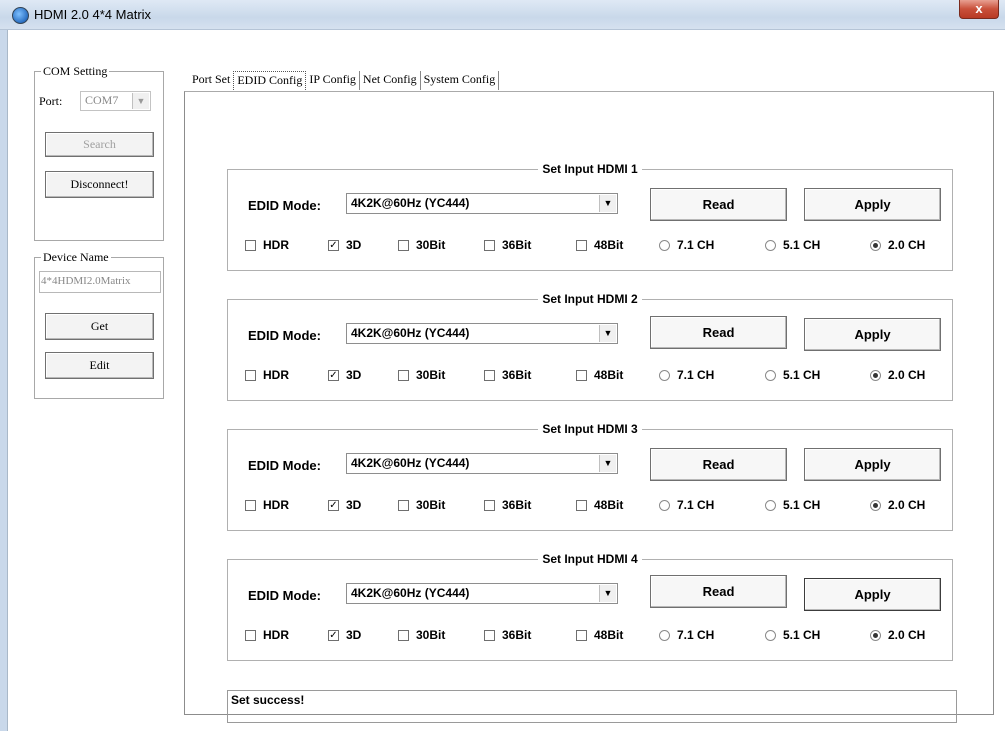  Describe the element at coordinates (115, 101) in the screenshot. I see `port-select: COM7 ▼` at that location.